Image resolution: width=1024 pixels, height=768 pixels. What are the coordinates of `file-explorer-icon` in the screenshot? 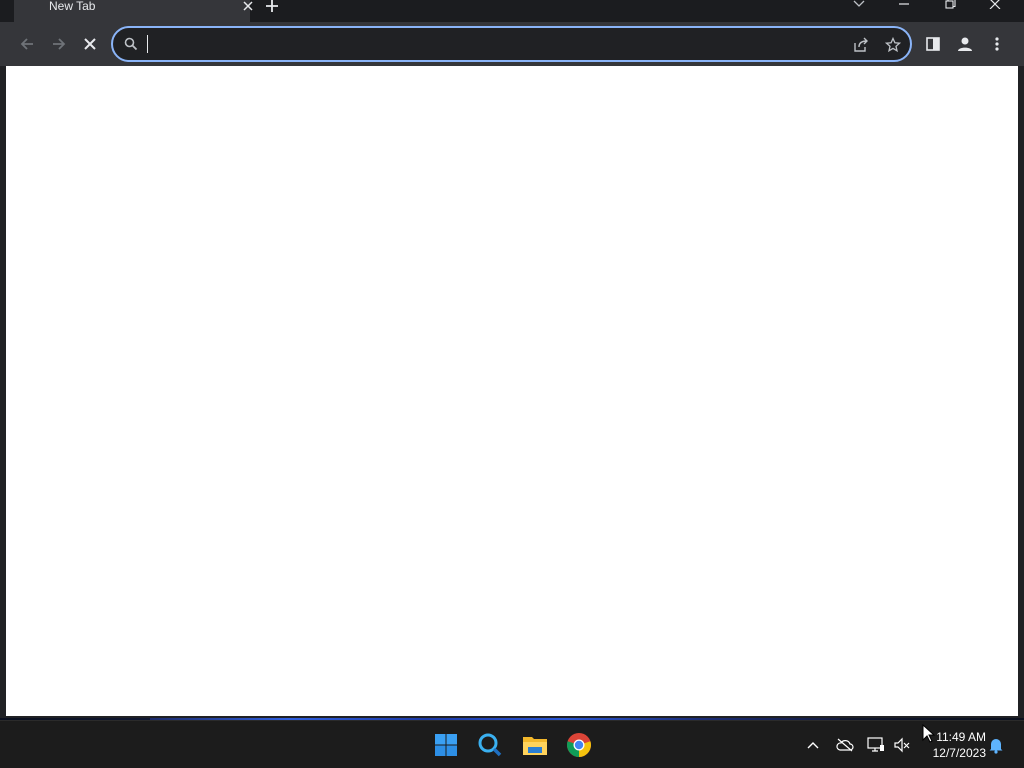 It's located at (535, 745).